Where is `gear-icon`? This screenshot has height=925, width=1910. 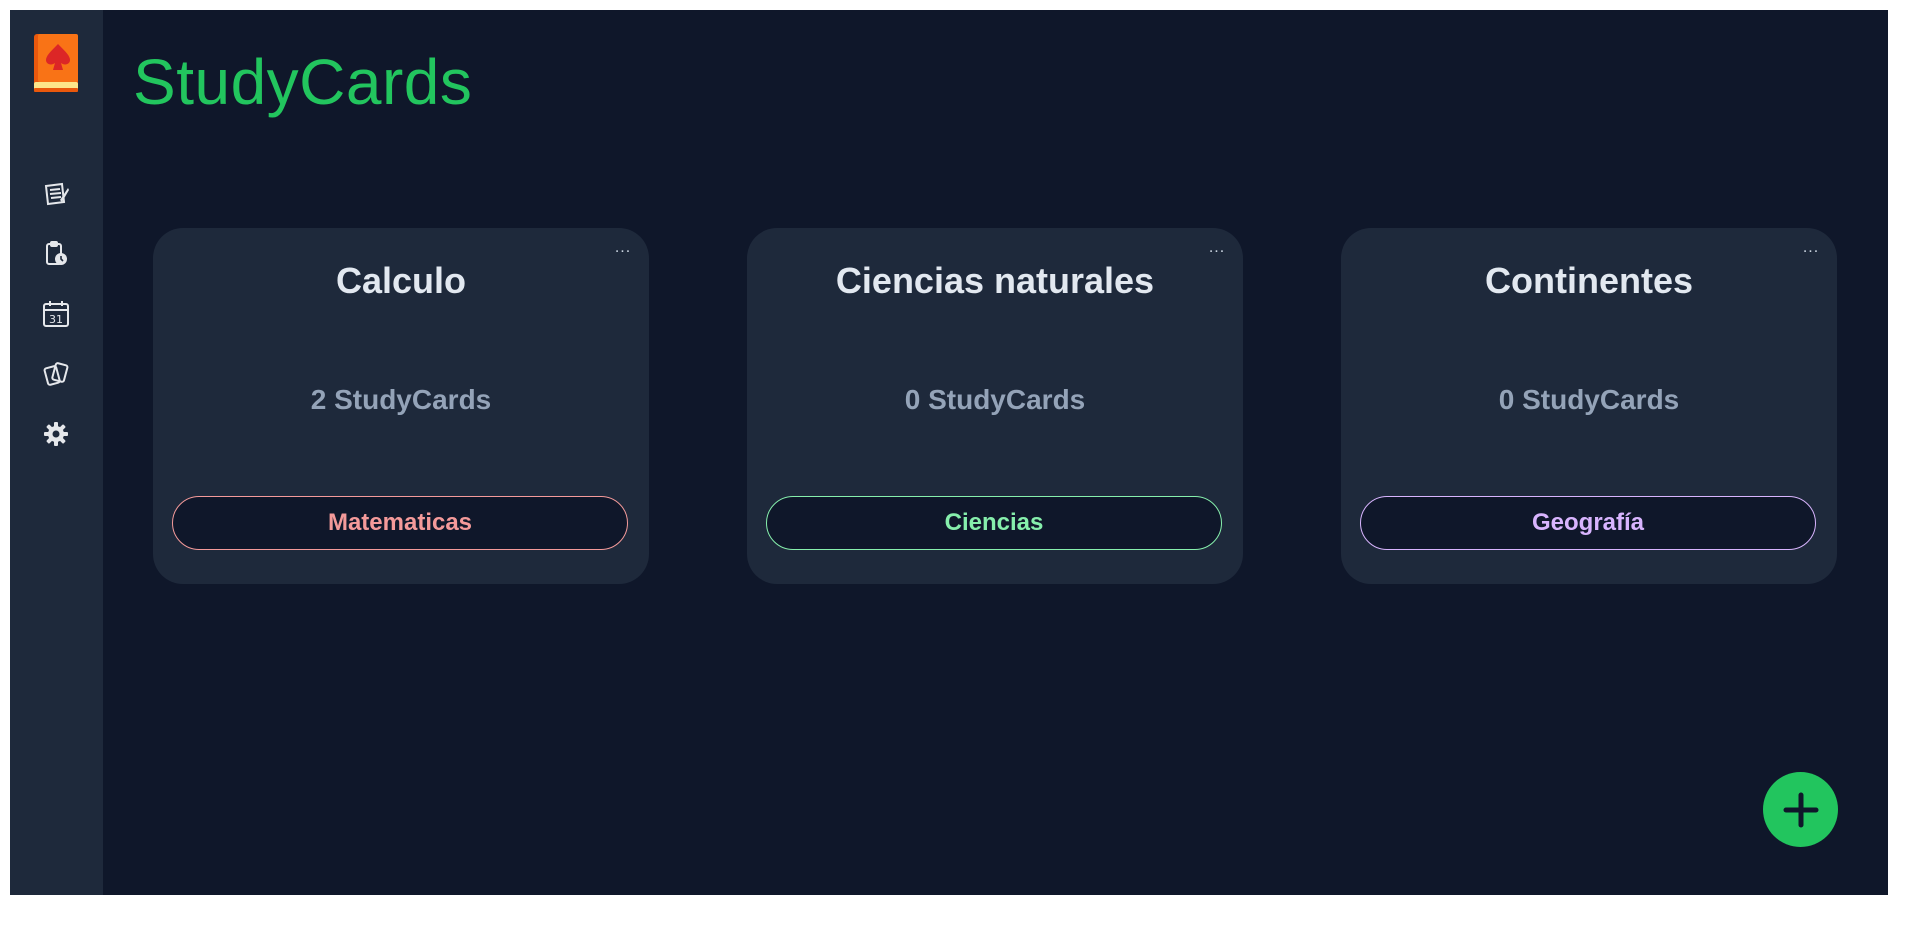
gear-icon is located at coordinates (56, 434).